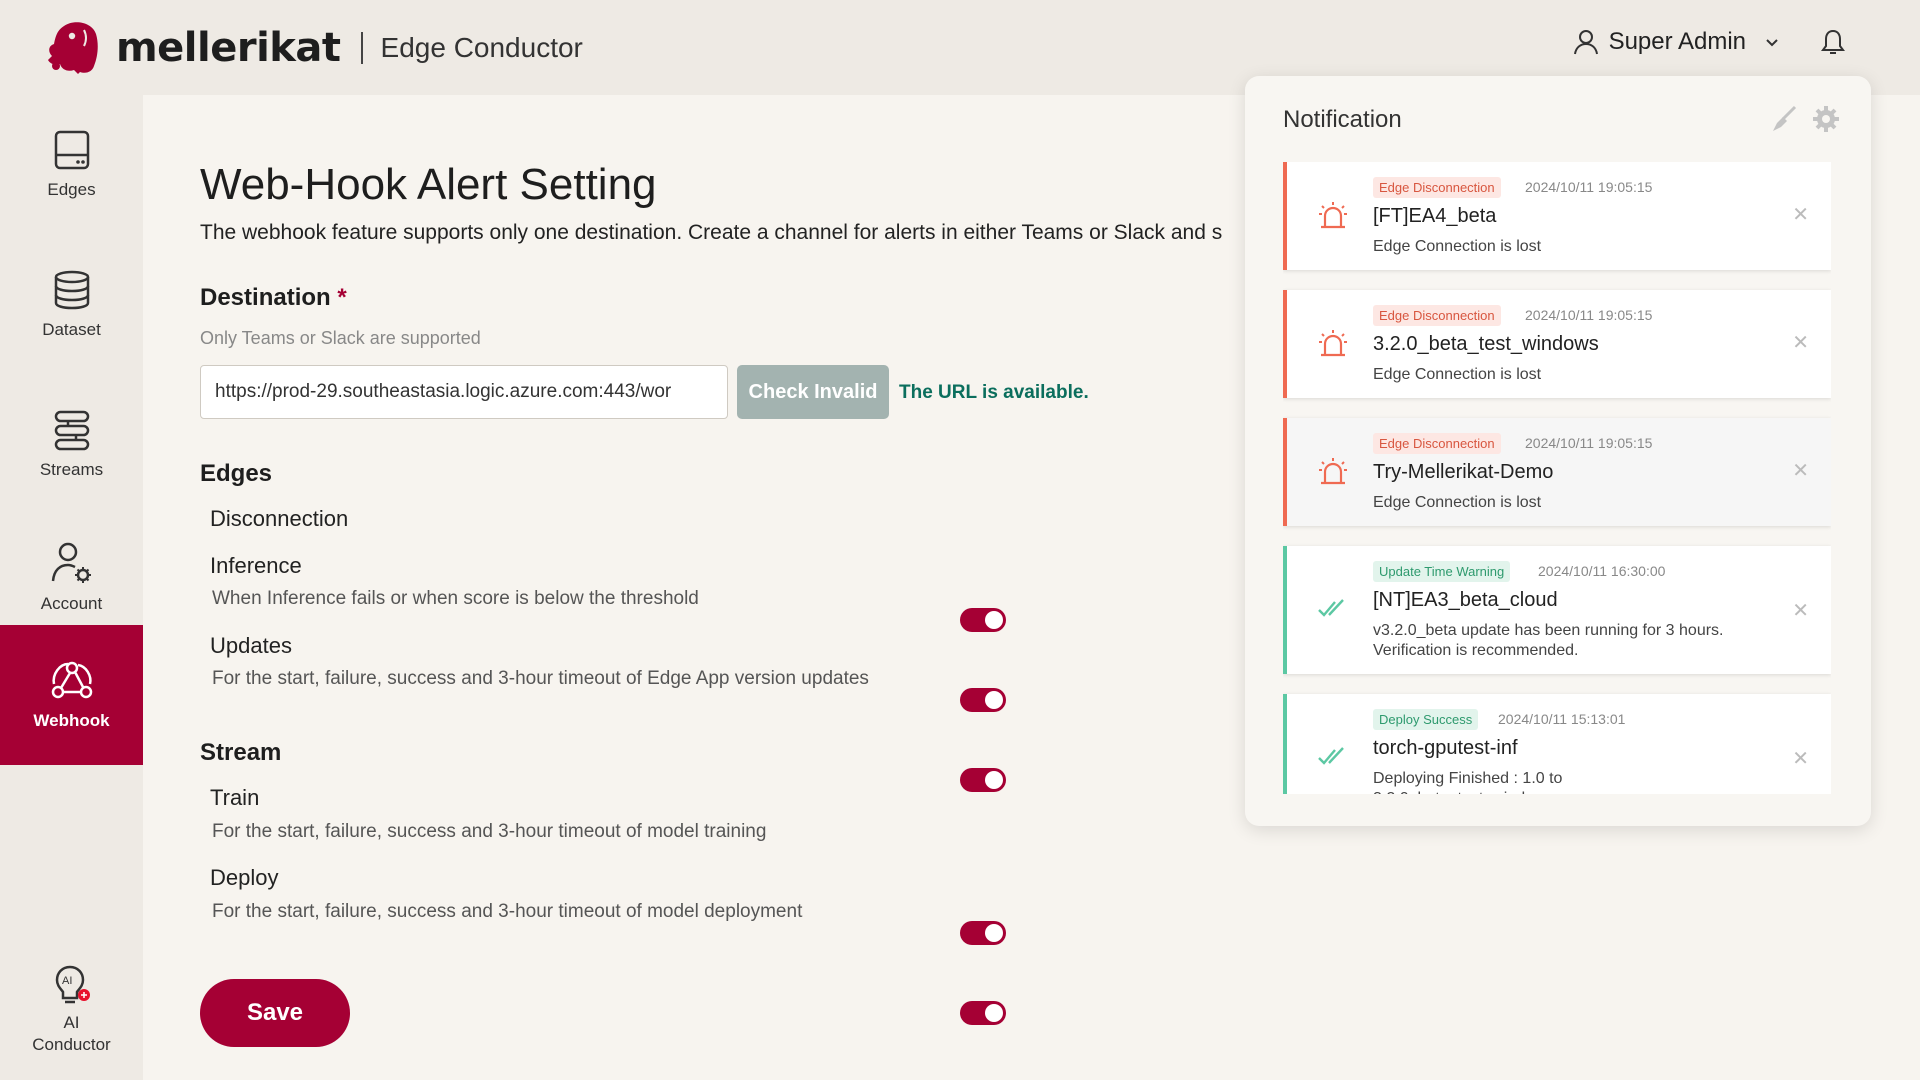 The image size is (1920, 1080). I want to click on train-title: Train, so click(235, 797).